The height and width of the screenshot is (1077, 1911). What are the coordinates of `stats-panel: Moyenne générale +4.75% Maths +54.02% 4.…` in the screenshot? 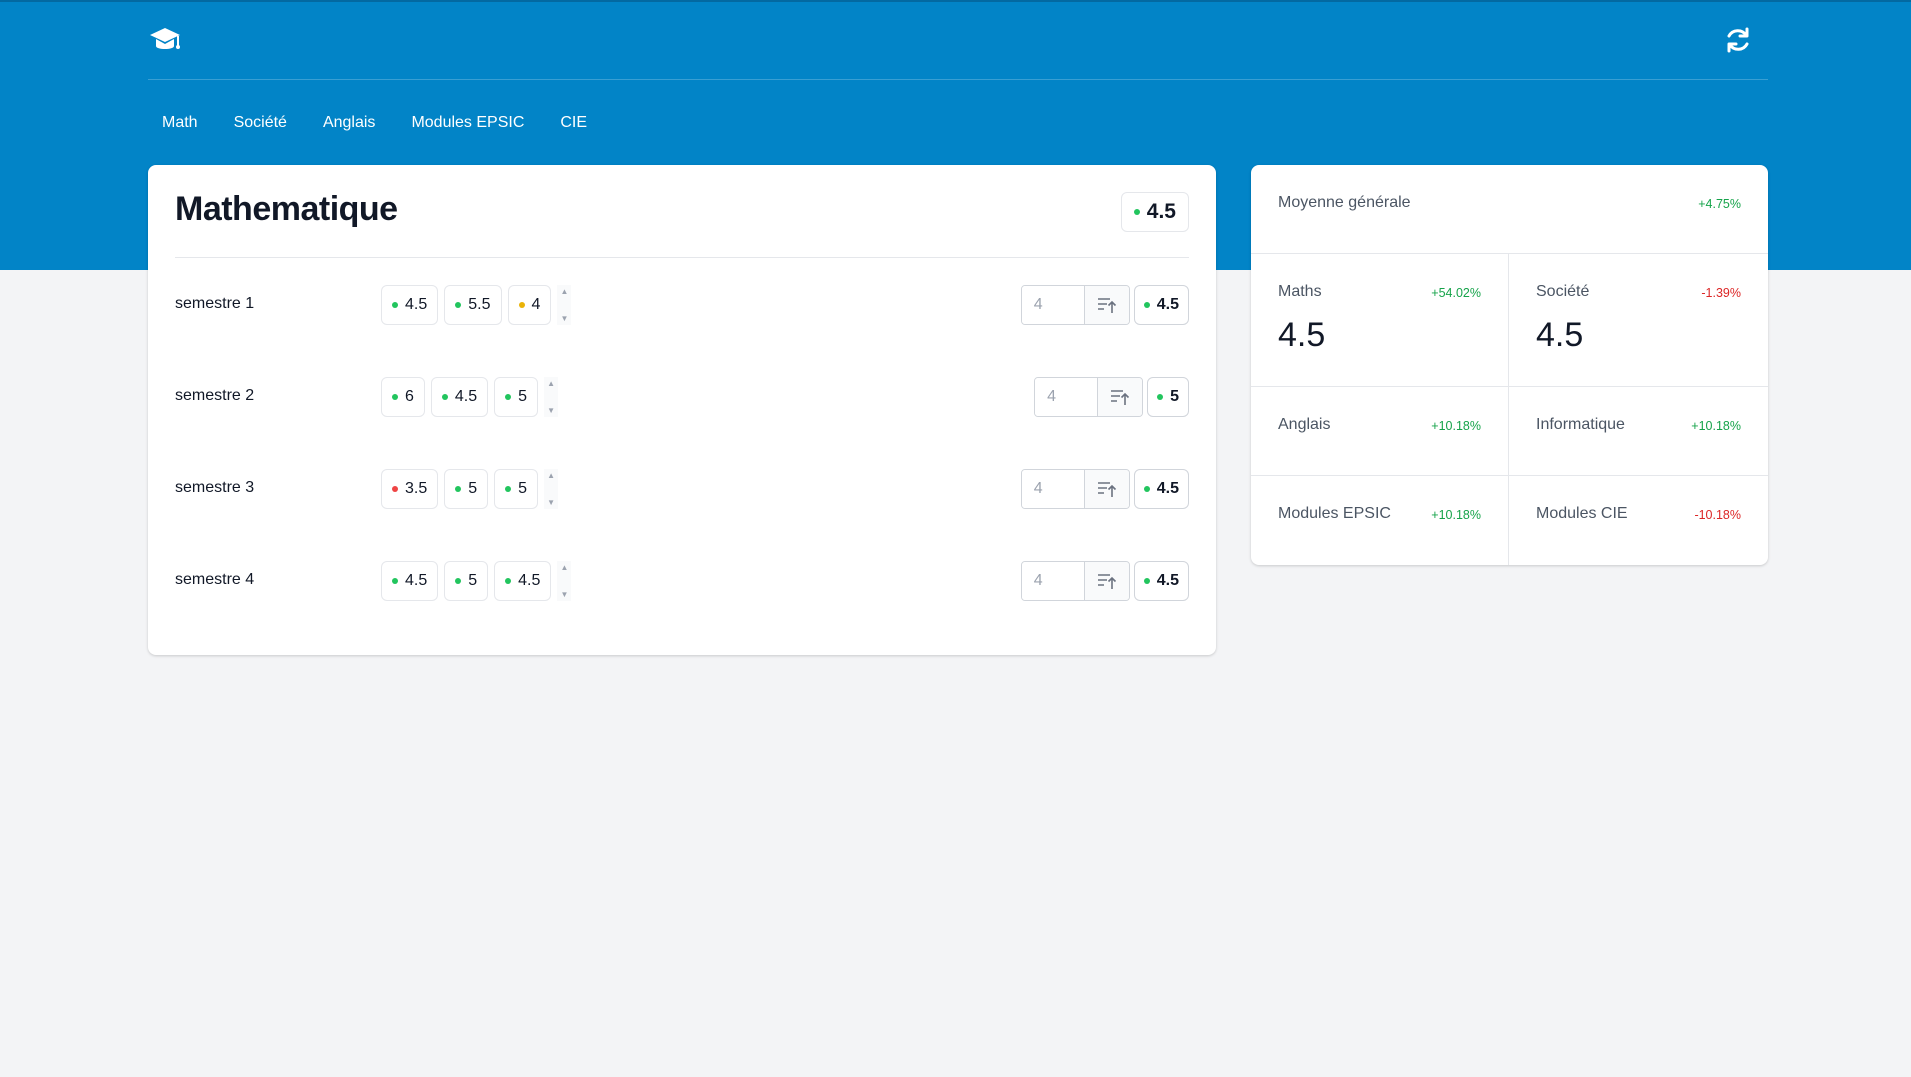 It's located at (1509, 365).